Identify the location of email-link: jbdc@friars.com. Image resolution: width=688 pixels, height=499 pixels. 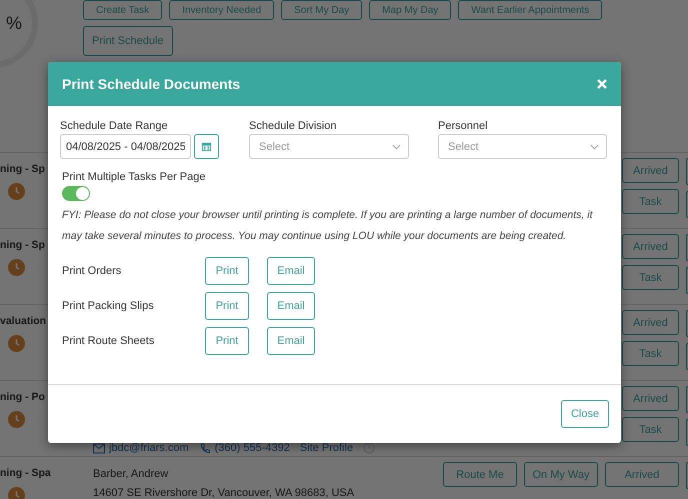
(149, 448).